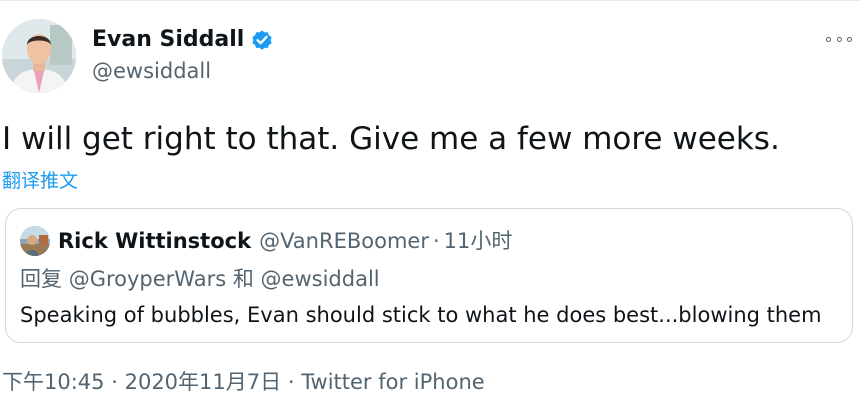  I want to click on quoted-tweet-time: 11小时, so click(478, 241).